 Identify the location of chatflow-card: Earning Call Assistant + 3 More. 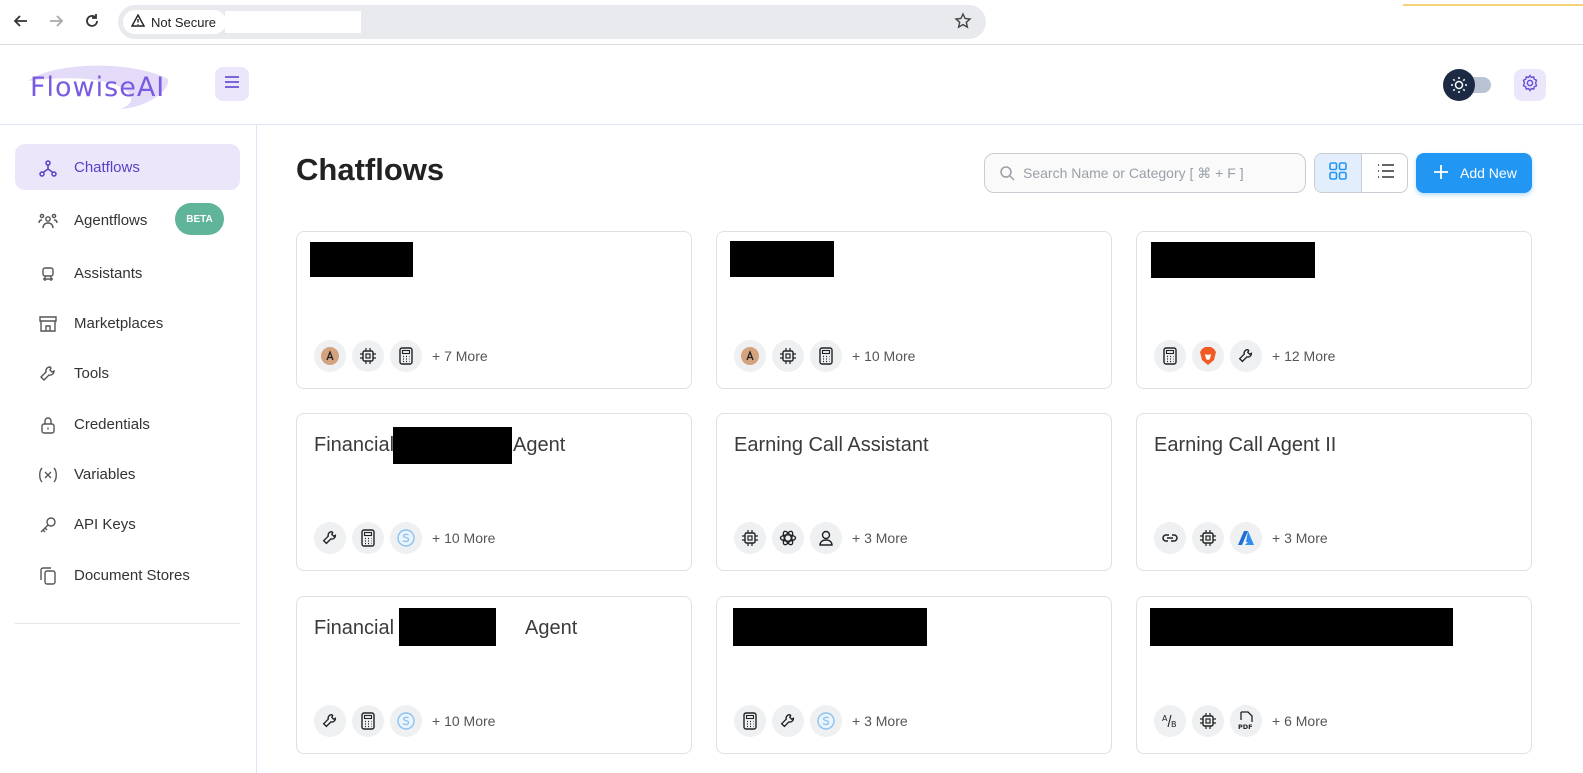
(914, 492).